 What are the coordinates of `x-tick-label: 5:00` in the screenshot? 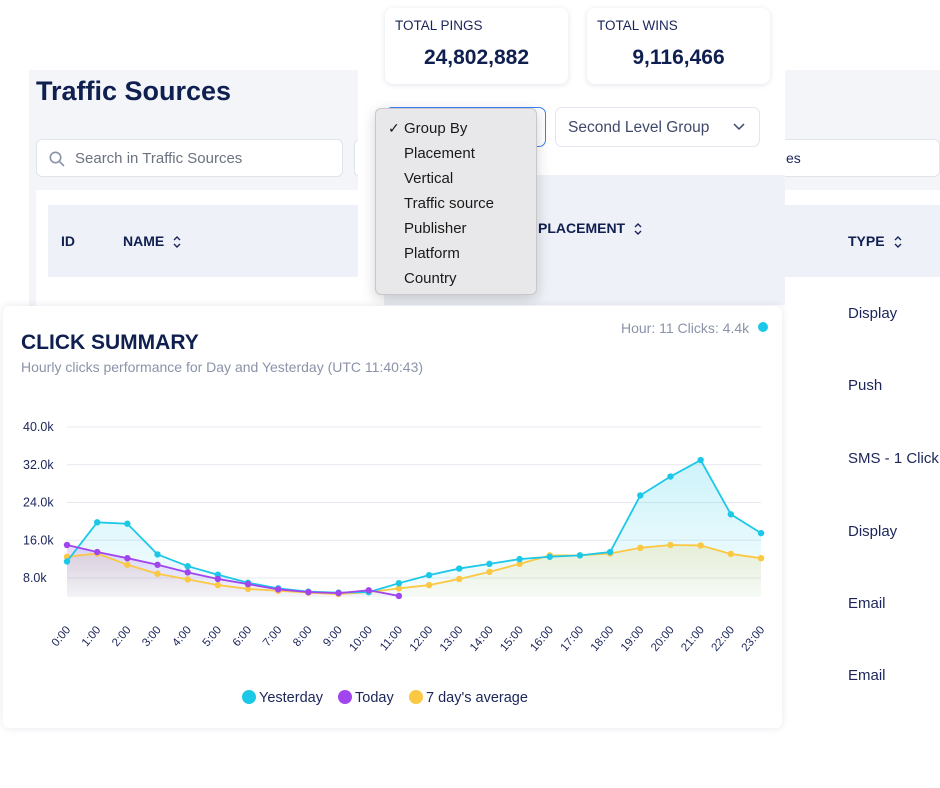 It's located at (213, 636).